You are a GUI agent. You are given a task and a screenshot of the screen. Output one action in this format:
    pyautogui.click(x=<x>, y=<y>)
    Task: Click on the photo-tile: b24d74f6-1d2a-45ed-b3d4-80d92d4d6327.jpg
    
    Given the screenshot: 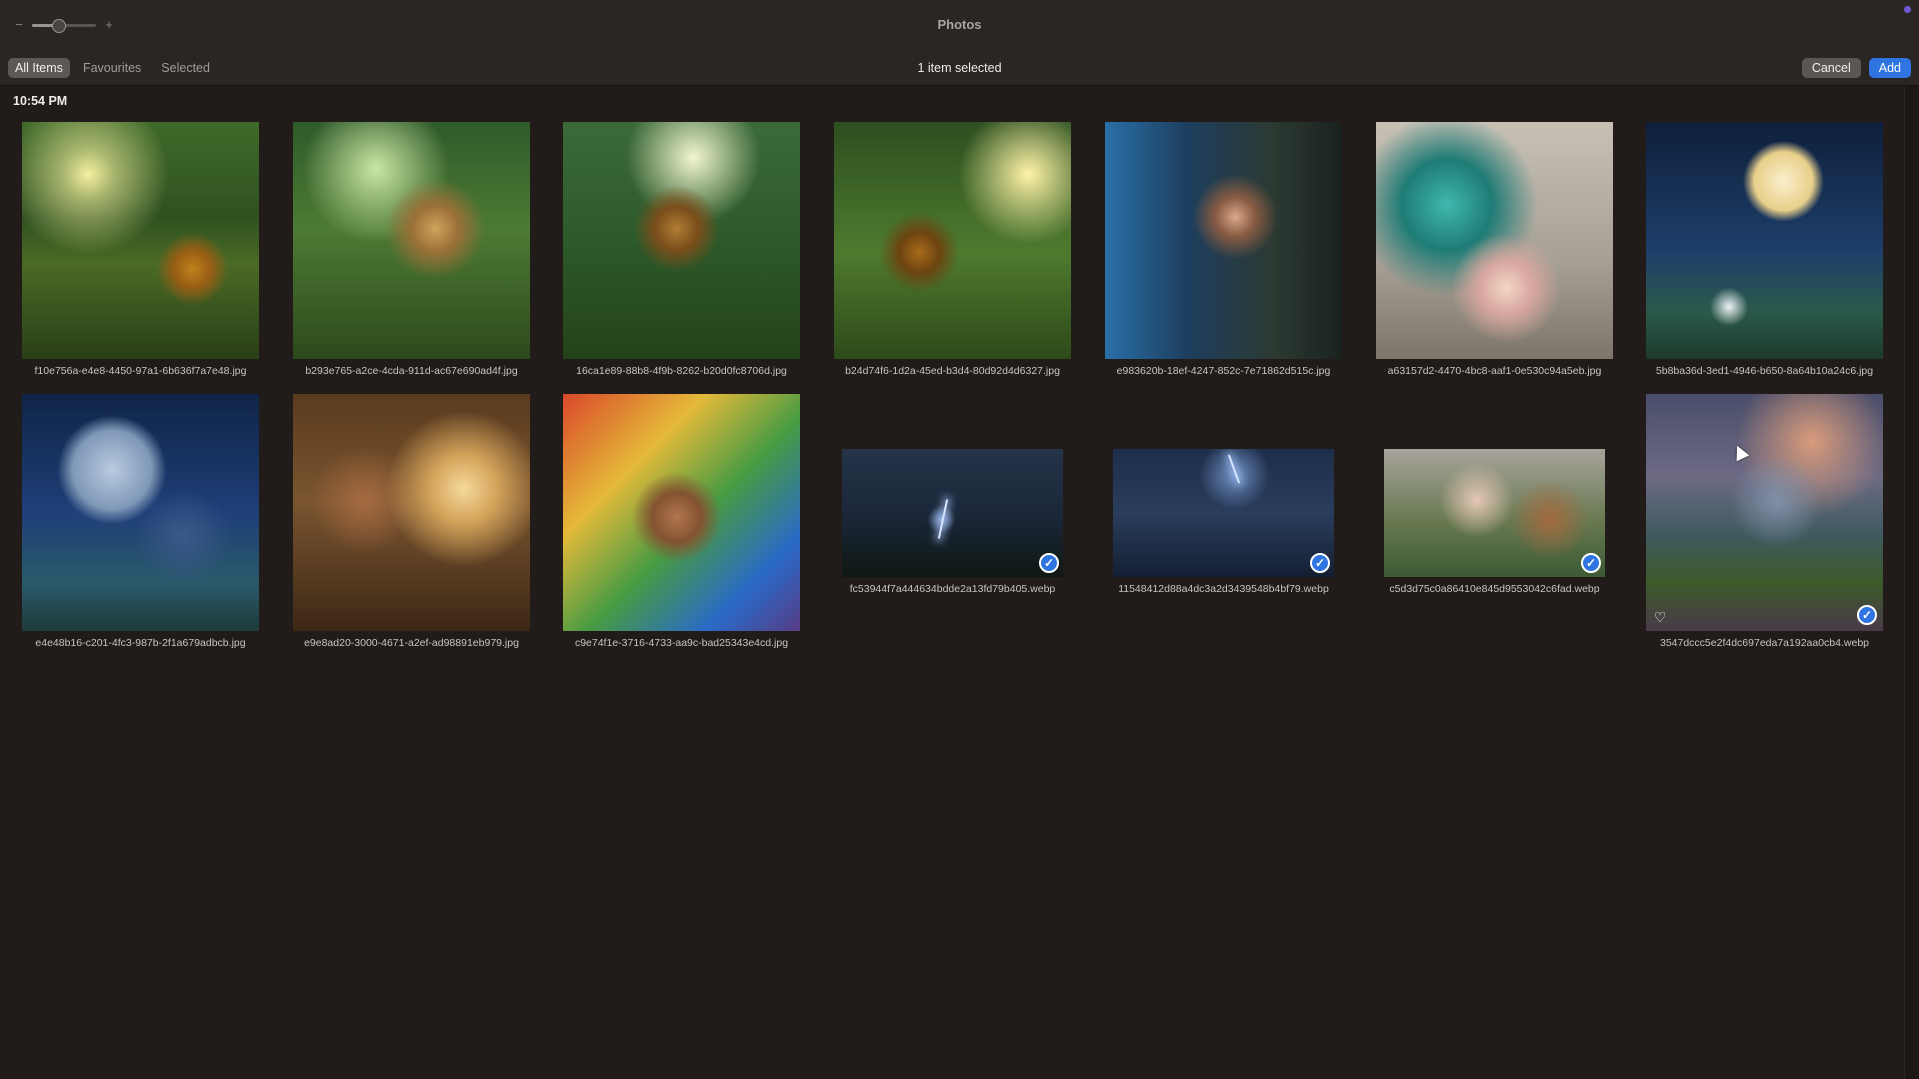 What is the action you would take?
    pyautogui.click(x=952, y=254)
    